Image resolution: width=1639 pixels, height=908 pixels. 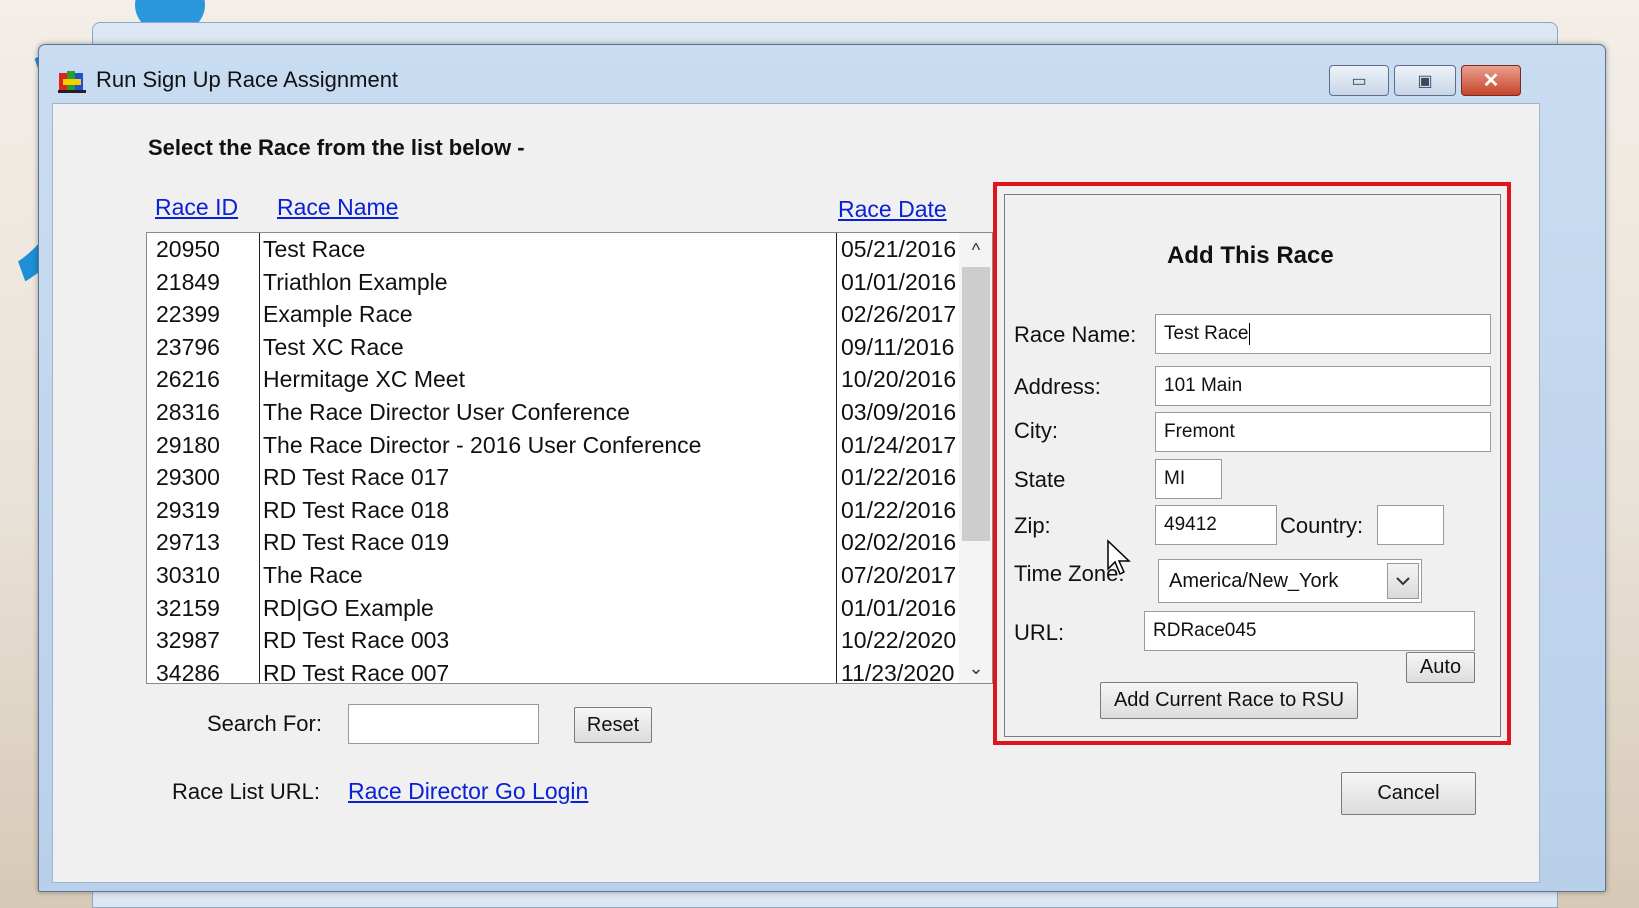 I want to click on race-name-cell: RD Test Race 019, so click(x=356, y=542).